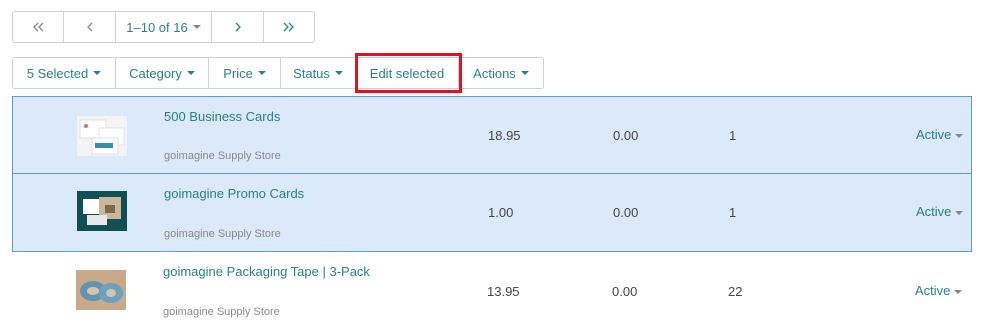 The width and height of the screenshot is (984, 321). What do you see at coordinates (501, 212) in the screenshot?
I see `product-price: 1.00` at bounding box center [501, 212].